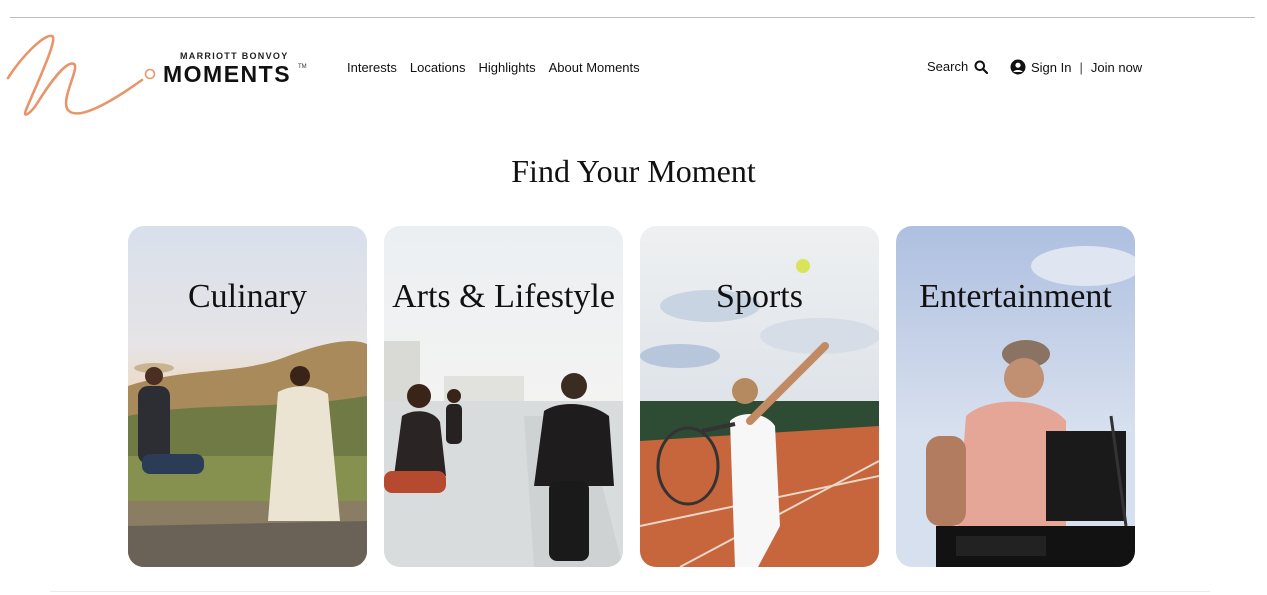  I want to click on card-label-culinary: Culinary, so click(247, 296).